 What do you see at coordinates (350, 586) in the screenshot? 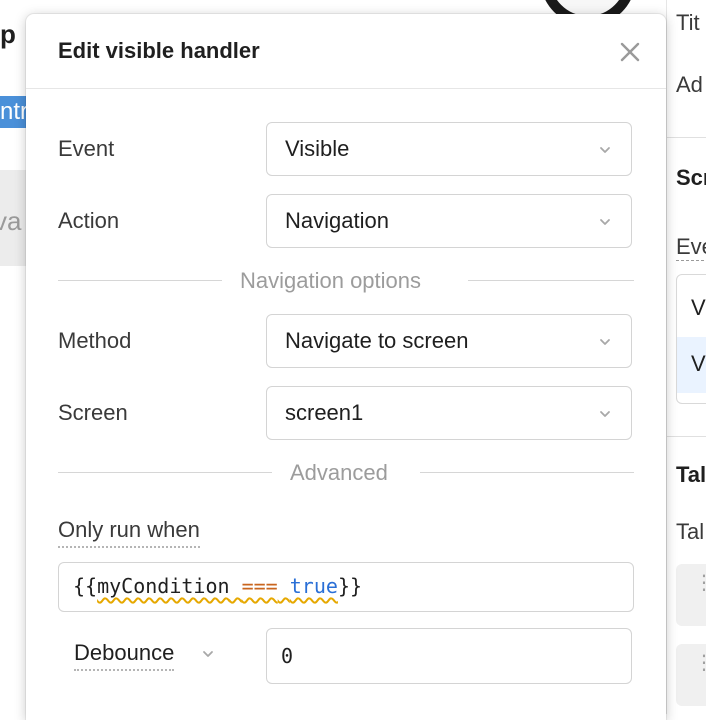
I see `code-close-braces: }}` at bounding box center [350, 586].